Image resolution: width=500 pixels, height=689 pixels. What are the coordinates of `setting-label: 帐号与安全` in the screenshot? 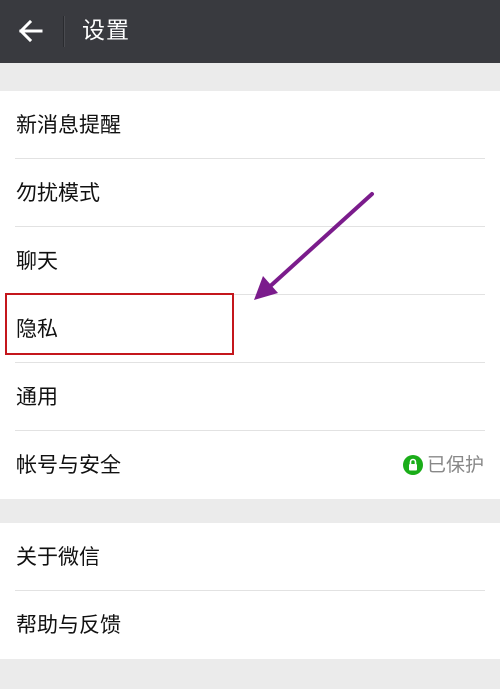 It's located at (68, 465).